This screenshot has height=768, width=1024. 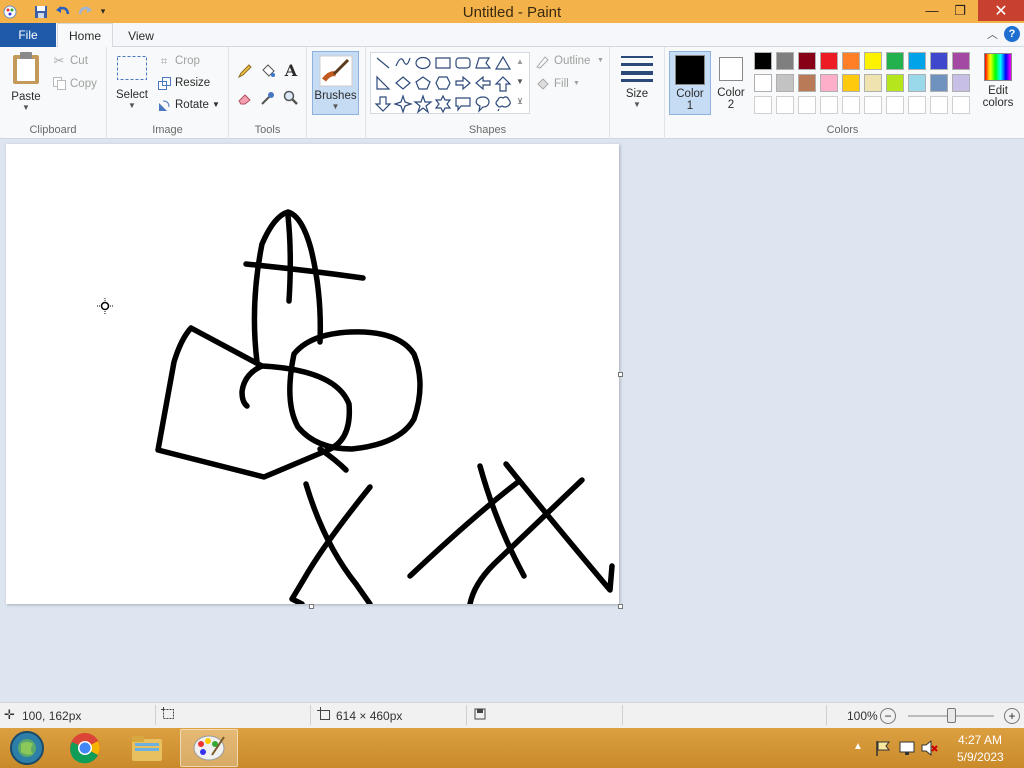 I want to click on color-picker-icon, so click(x=268, y=98).